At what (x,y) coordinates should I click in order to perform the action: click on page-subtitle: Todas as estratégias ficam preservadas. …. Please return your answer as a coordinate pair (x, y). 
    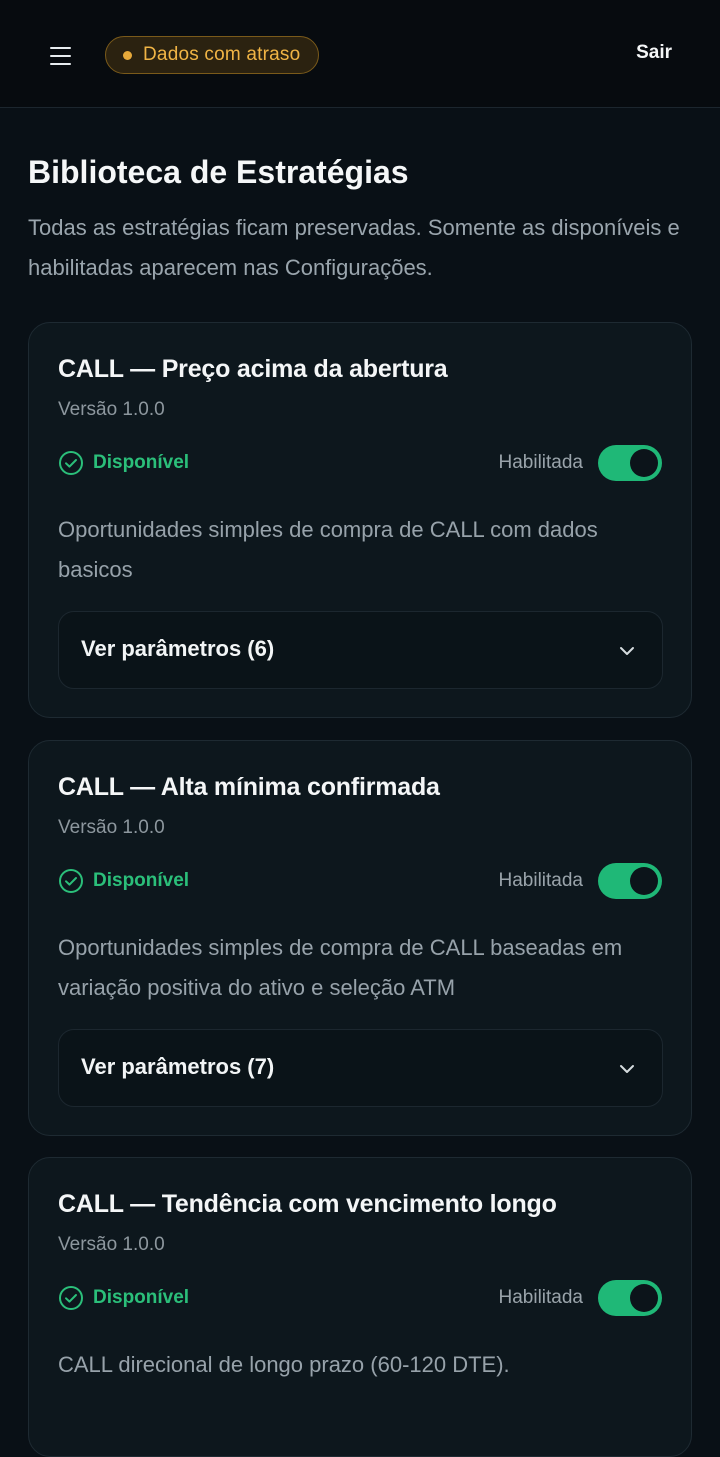
    Looking at the image, I should click on (354, 247).